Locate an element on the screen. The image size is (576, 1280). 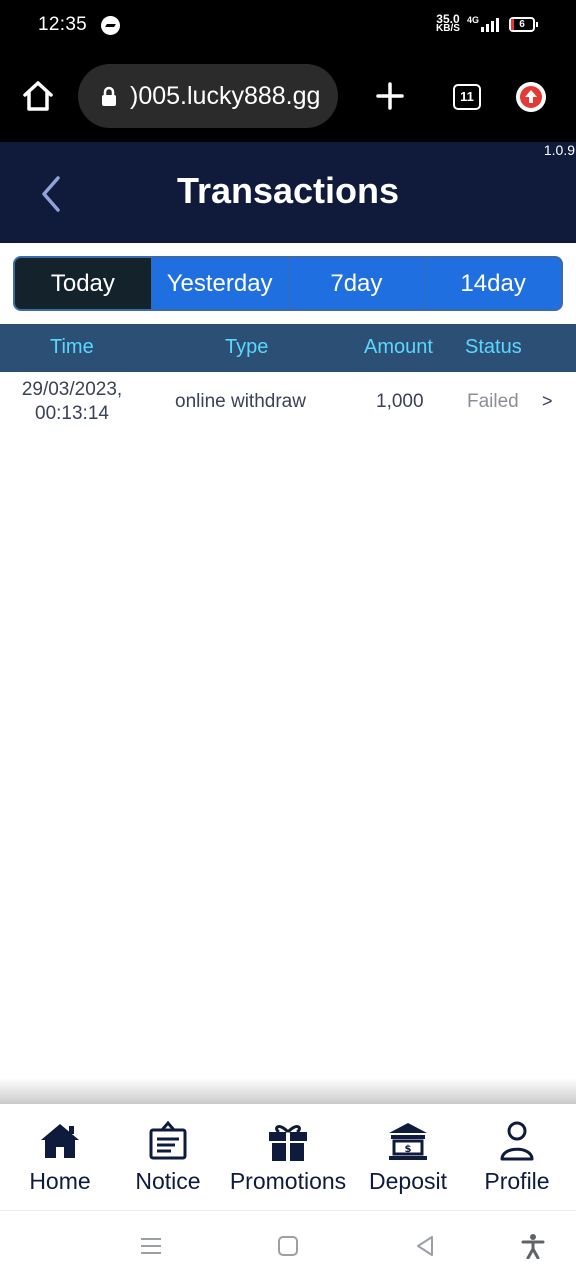
app-version: 1.0.9 is located at coordinates (559, 150).